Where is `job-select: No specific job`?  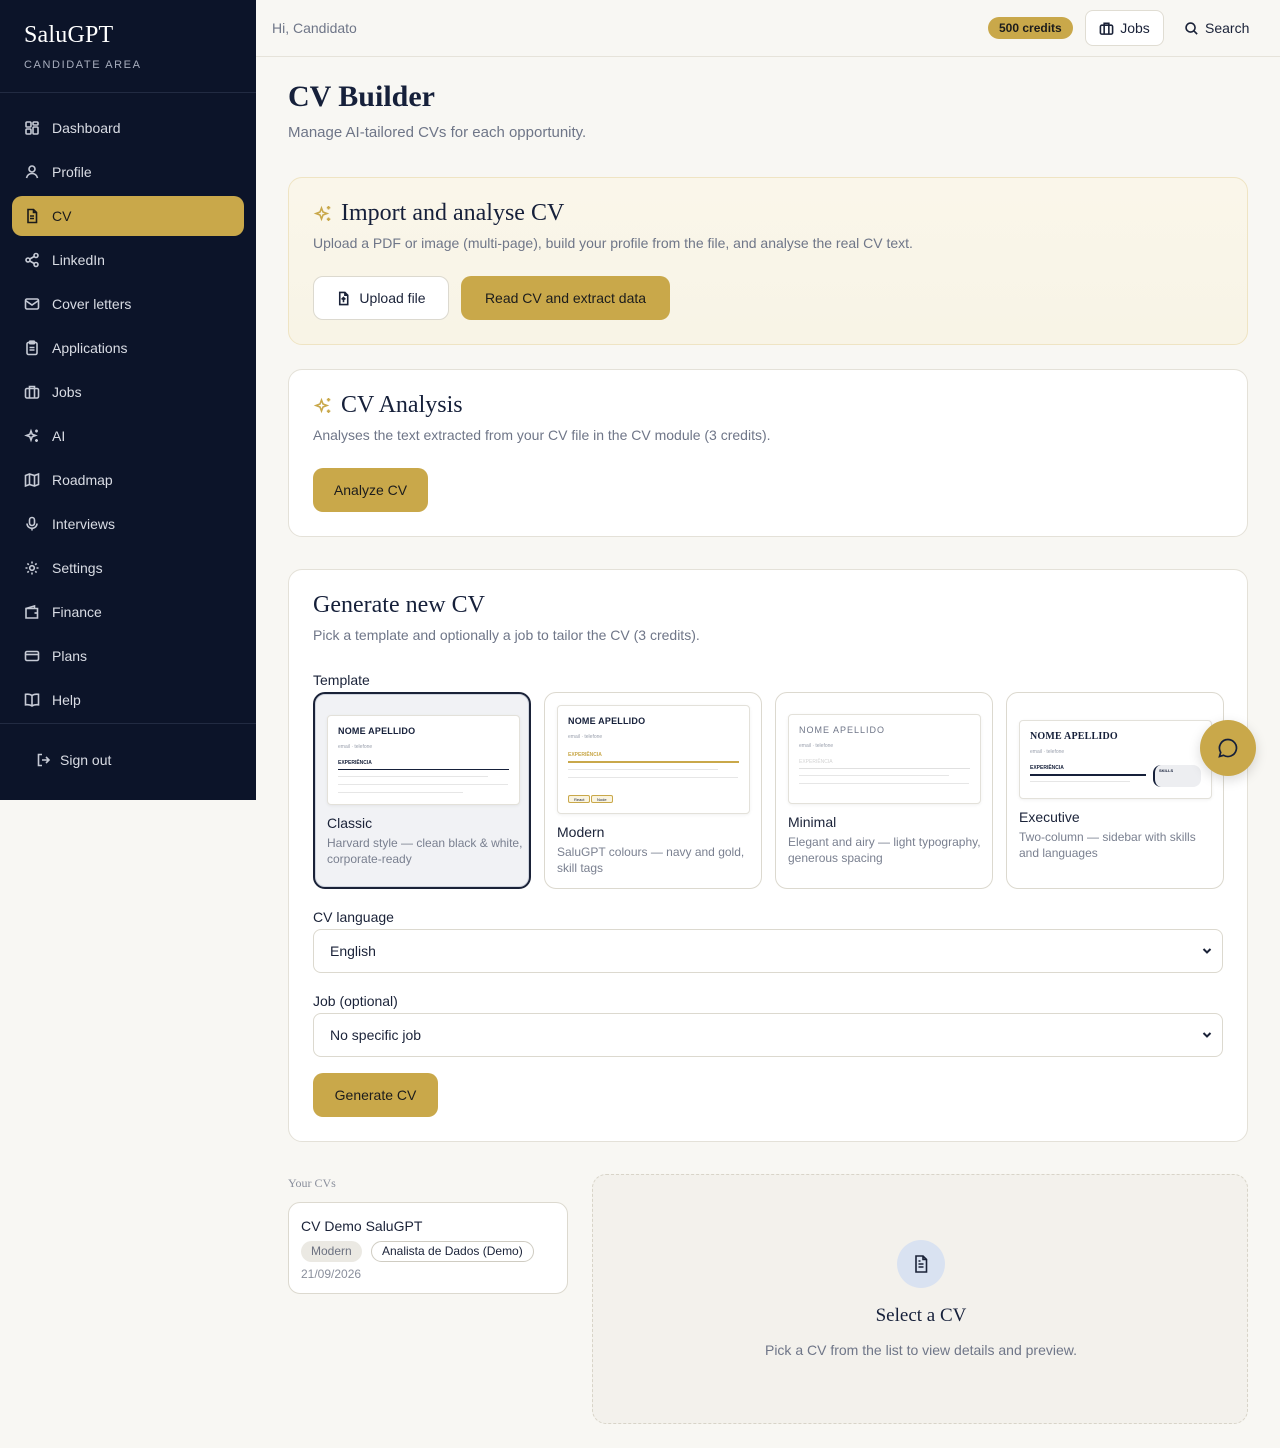 job-select: No specific job is located at coordinates (768, 1035).